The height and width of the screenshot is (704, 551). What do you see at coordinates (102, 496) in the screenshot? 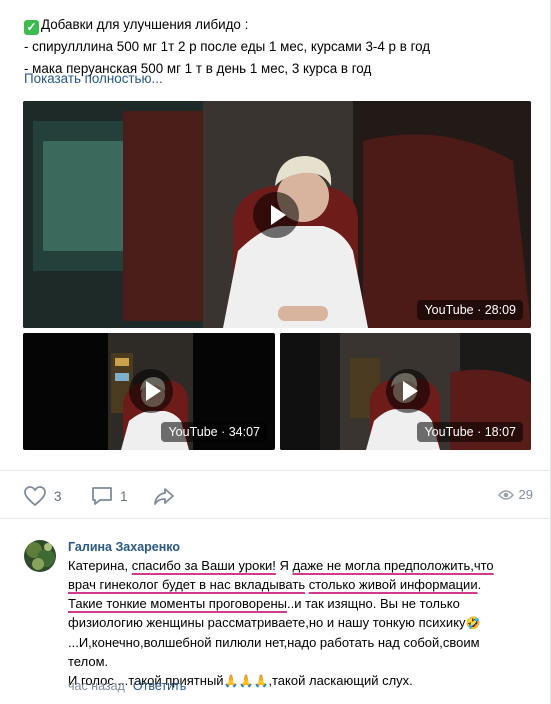
I see `comment-icon` at bounding box center [102, 496].